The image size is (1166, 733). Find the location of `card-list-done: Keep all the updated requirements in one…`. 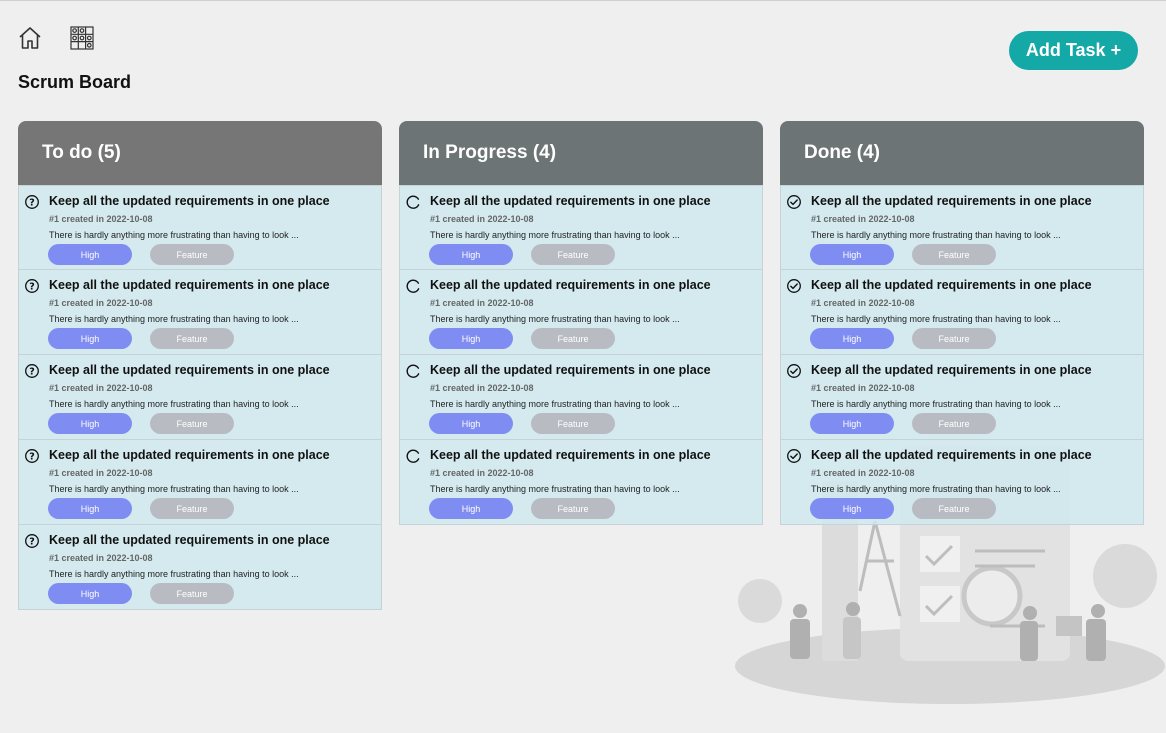

card-list-done: Keep all the updated requirements in one… is located at coordinates (962, 355).